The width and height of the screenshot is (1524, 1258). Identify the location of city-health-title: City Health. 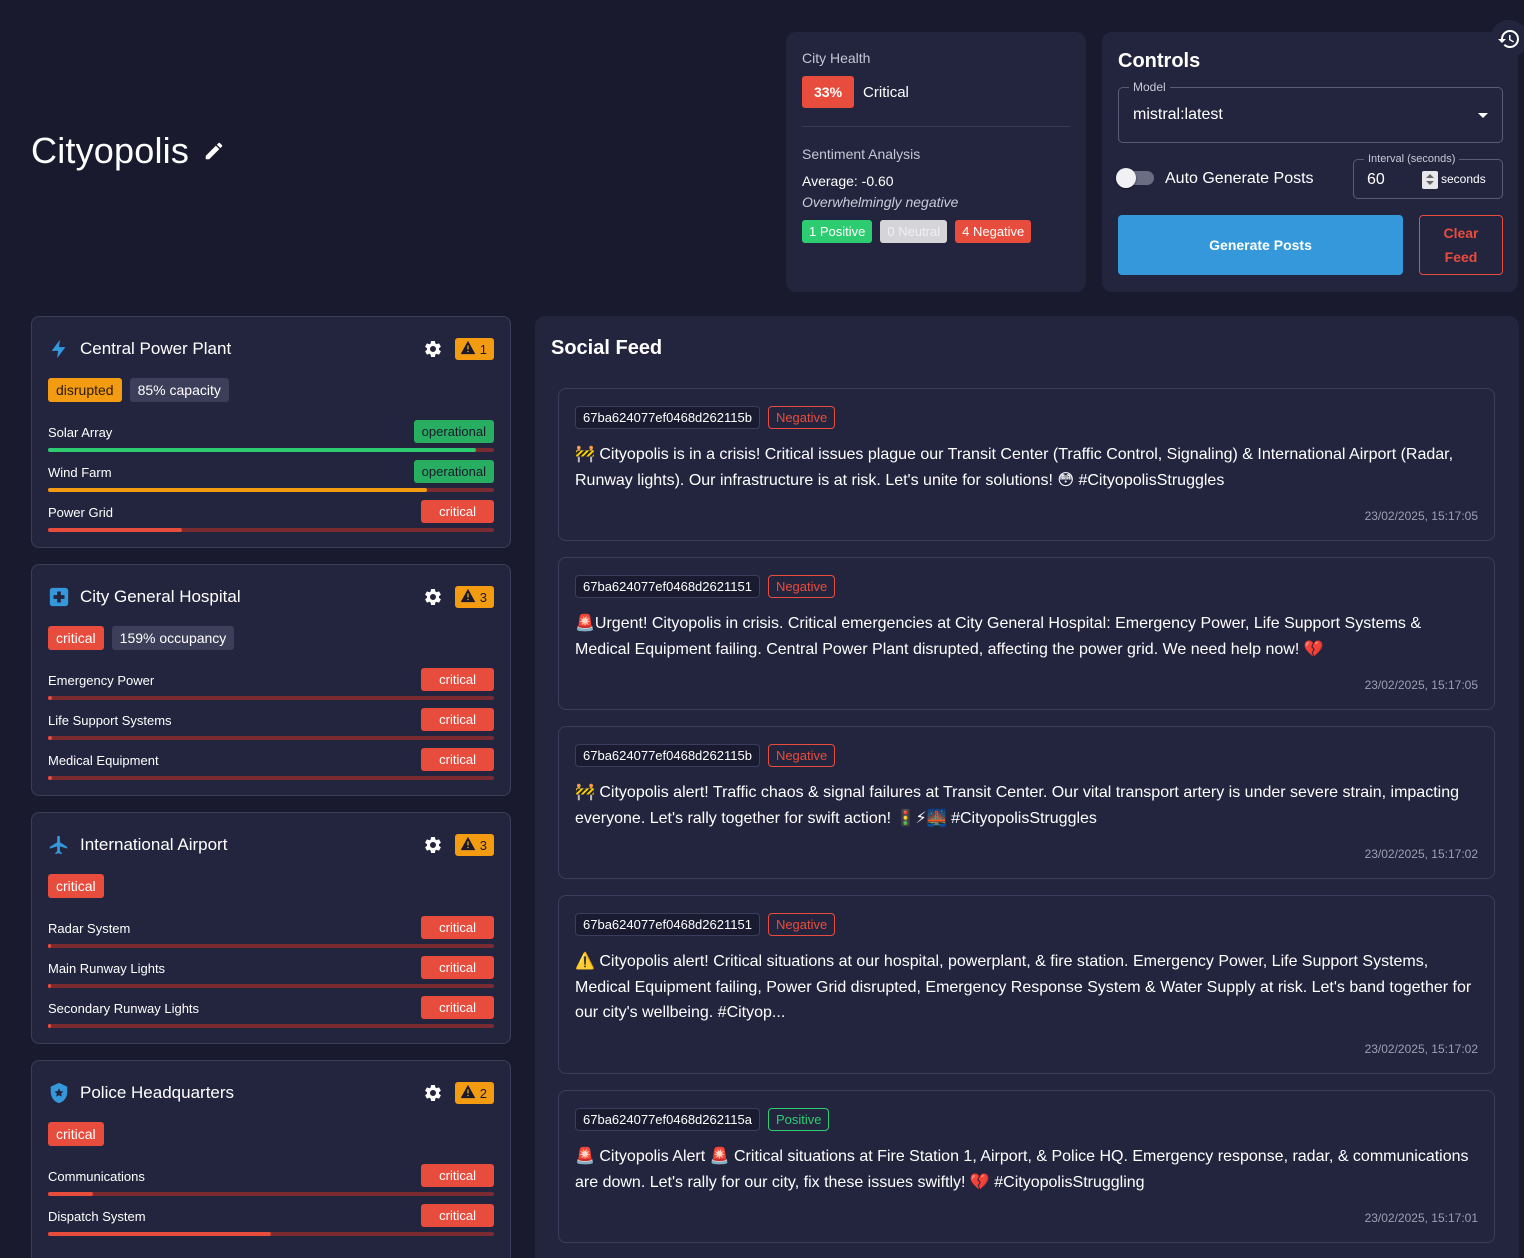
(836, 58).